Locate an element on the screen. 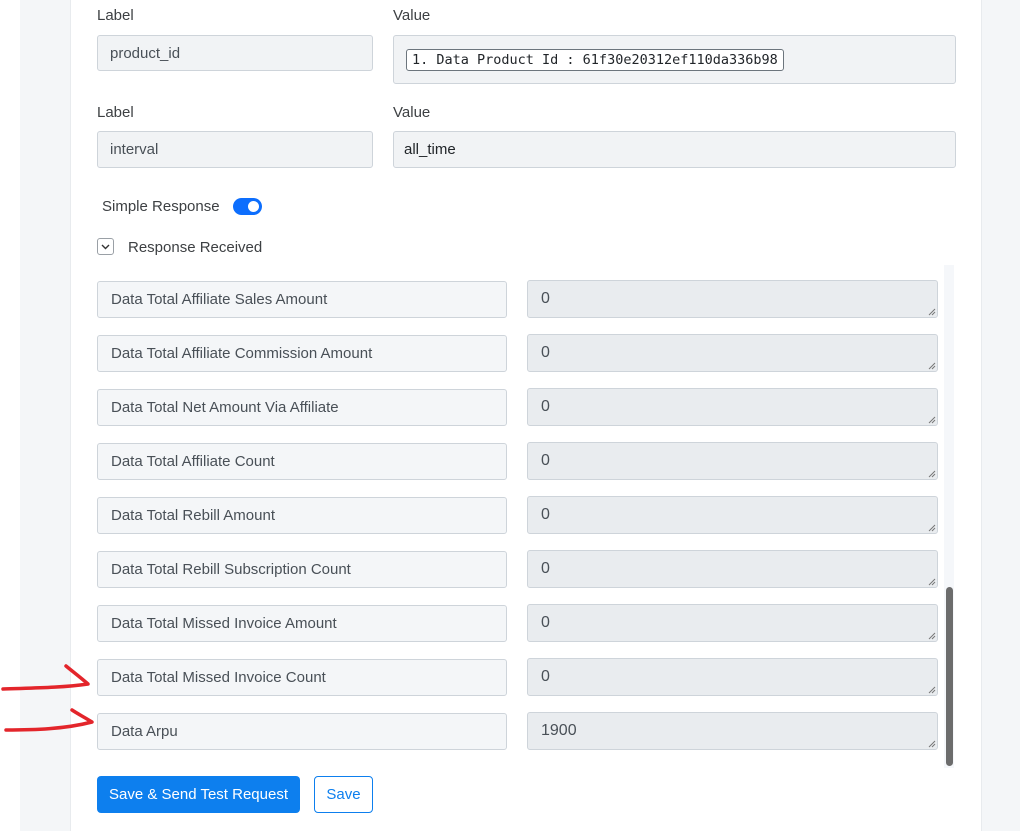 The height and width of the screenshot is (831, 1030). param-value-field: all_time is located at coordinates (674, 149).